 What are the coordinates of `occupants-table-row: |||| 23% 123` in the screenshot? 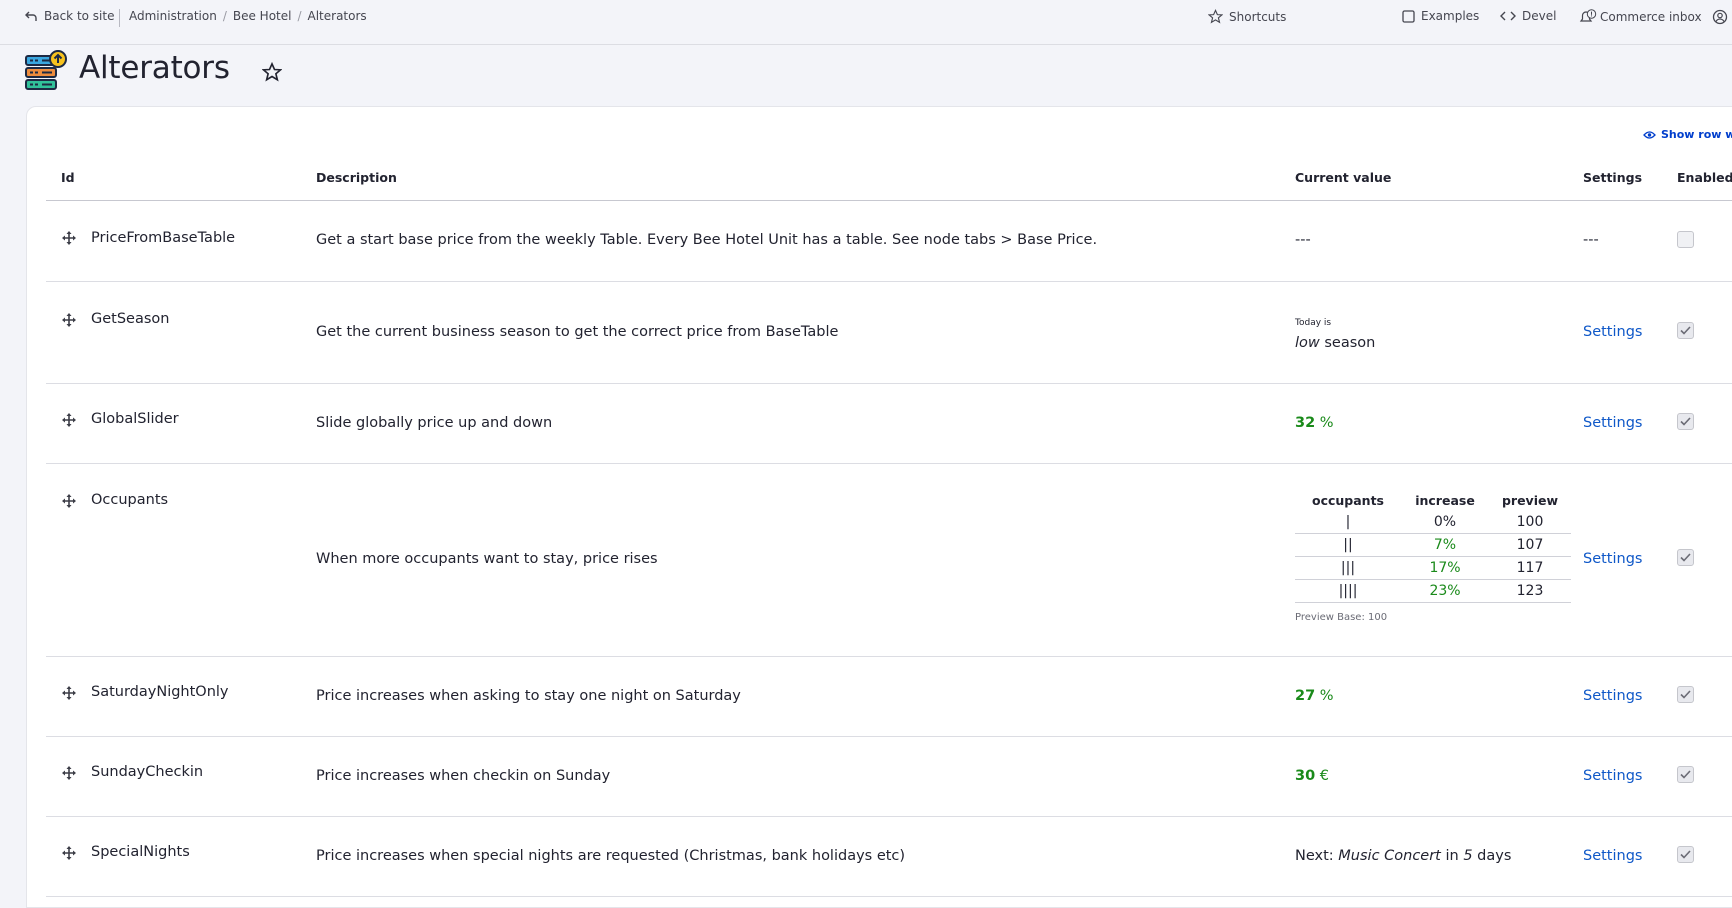 It's located at (1433, 591).